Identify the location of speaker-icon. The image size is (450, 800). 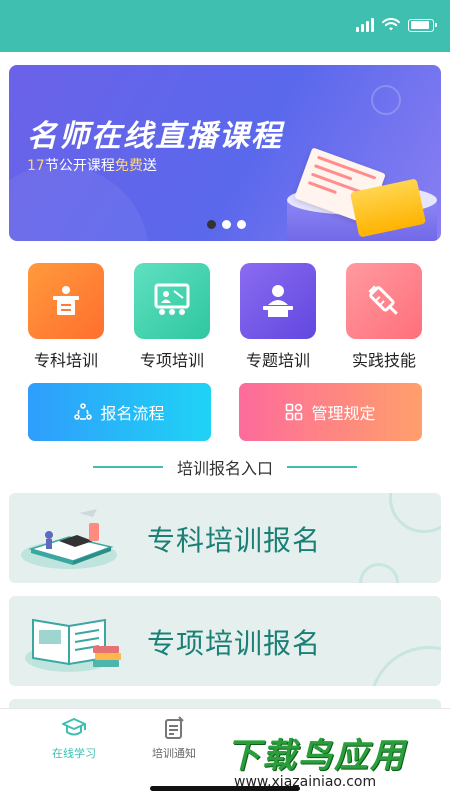
(278, 301).